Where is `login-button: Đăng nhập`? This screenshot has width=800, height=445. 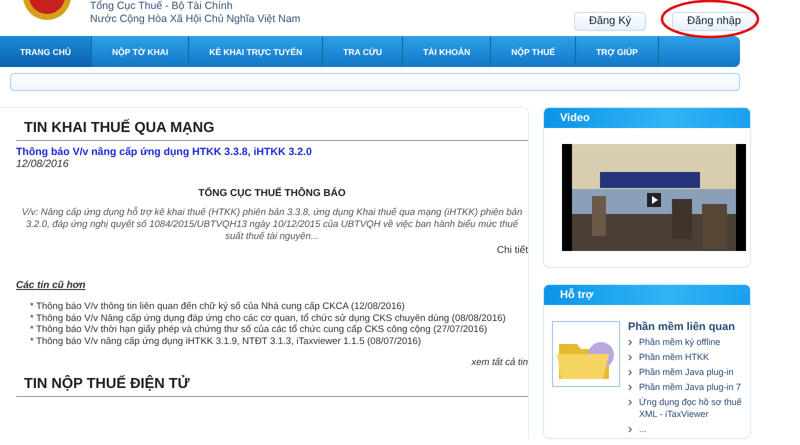
login-button: Đăng nhập is located at coordinates (714, 21).